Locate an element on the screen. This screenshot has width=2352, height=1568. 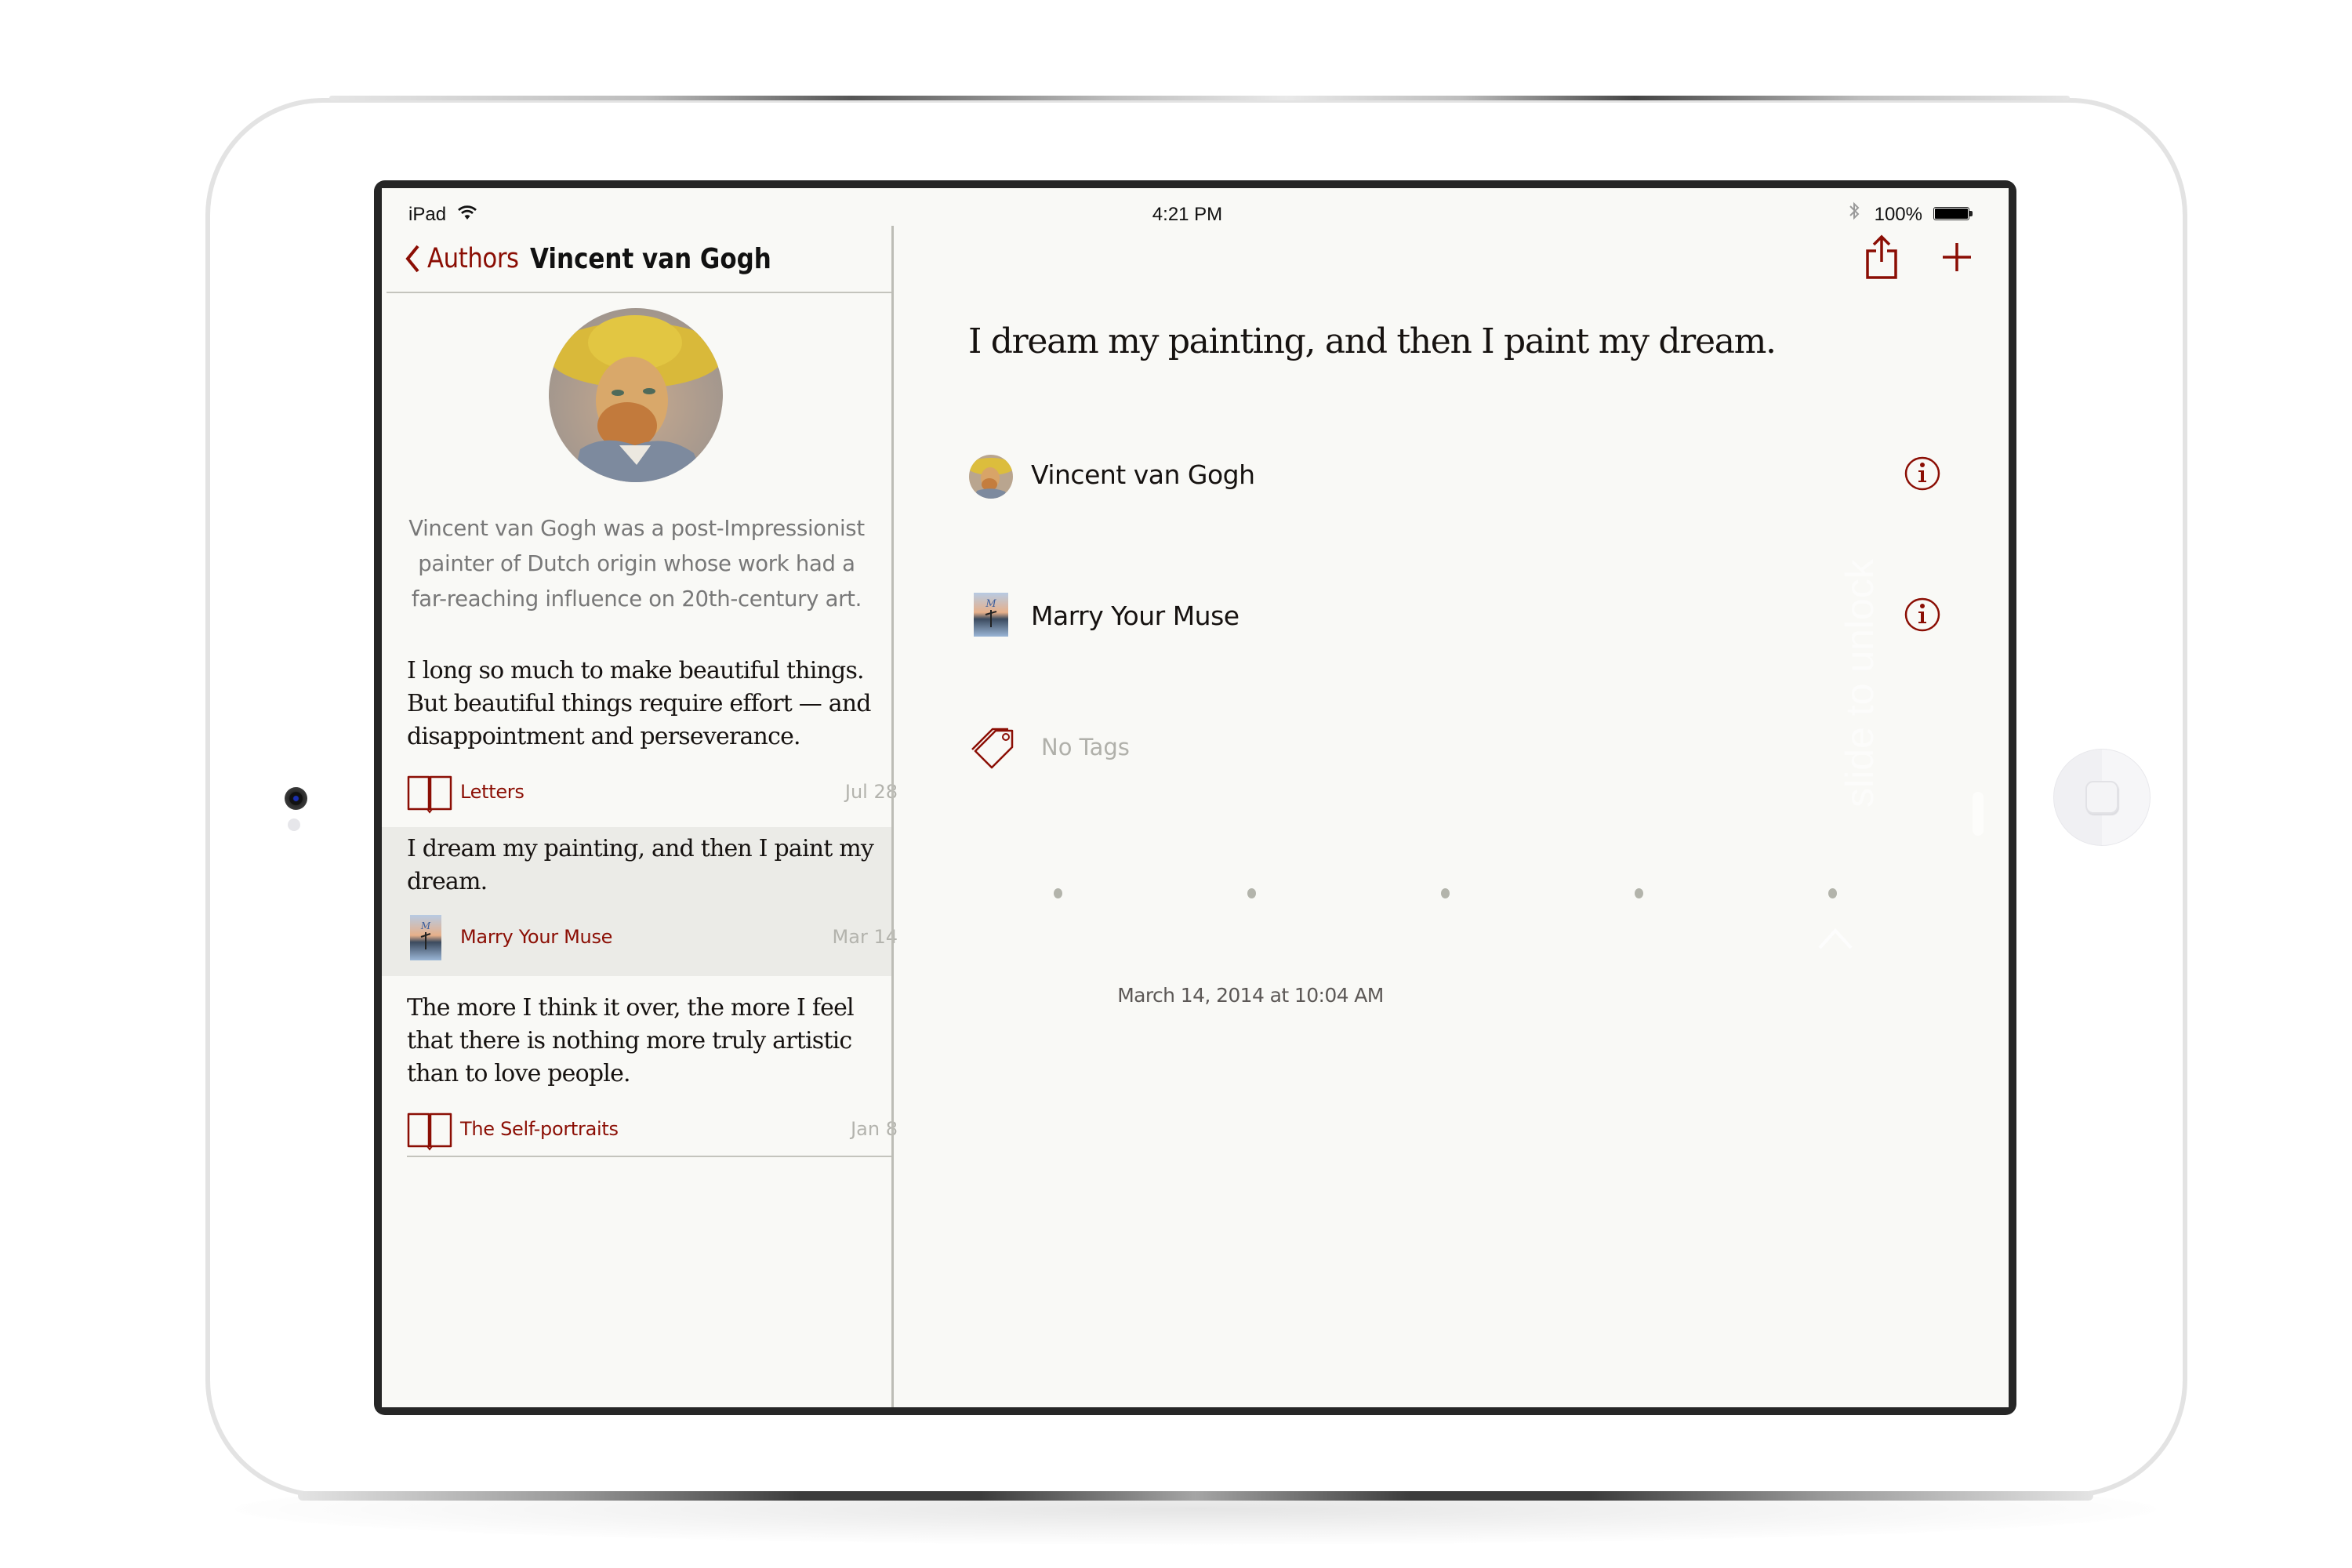
back-button-authors: Authors is located at coordinates (473, 258).